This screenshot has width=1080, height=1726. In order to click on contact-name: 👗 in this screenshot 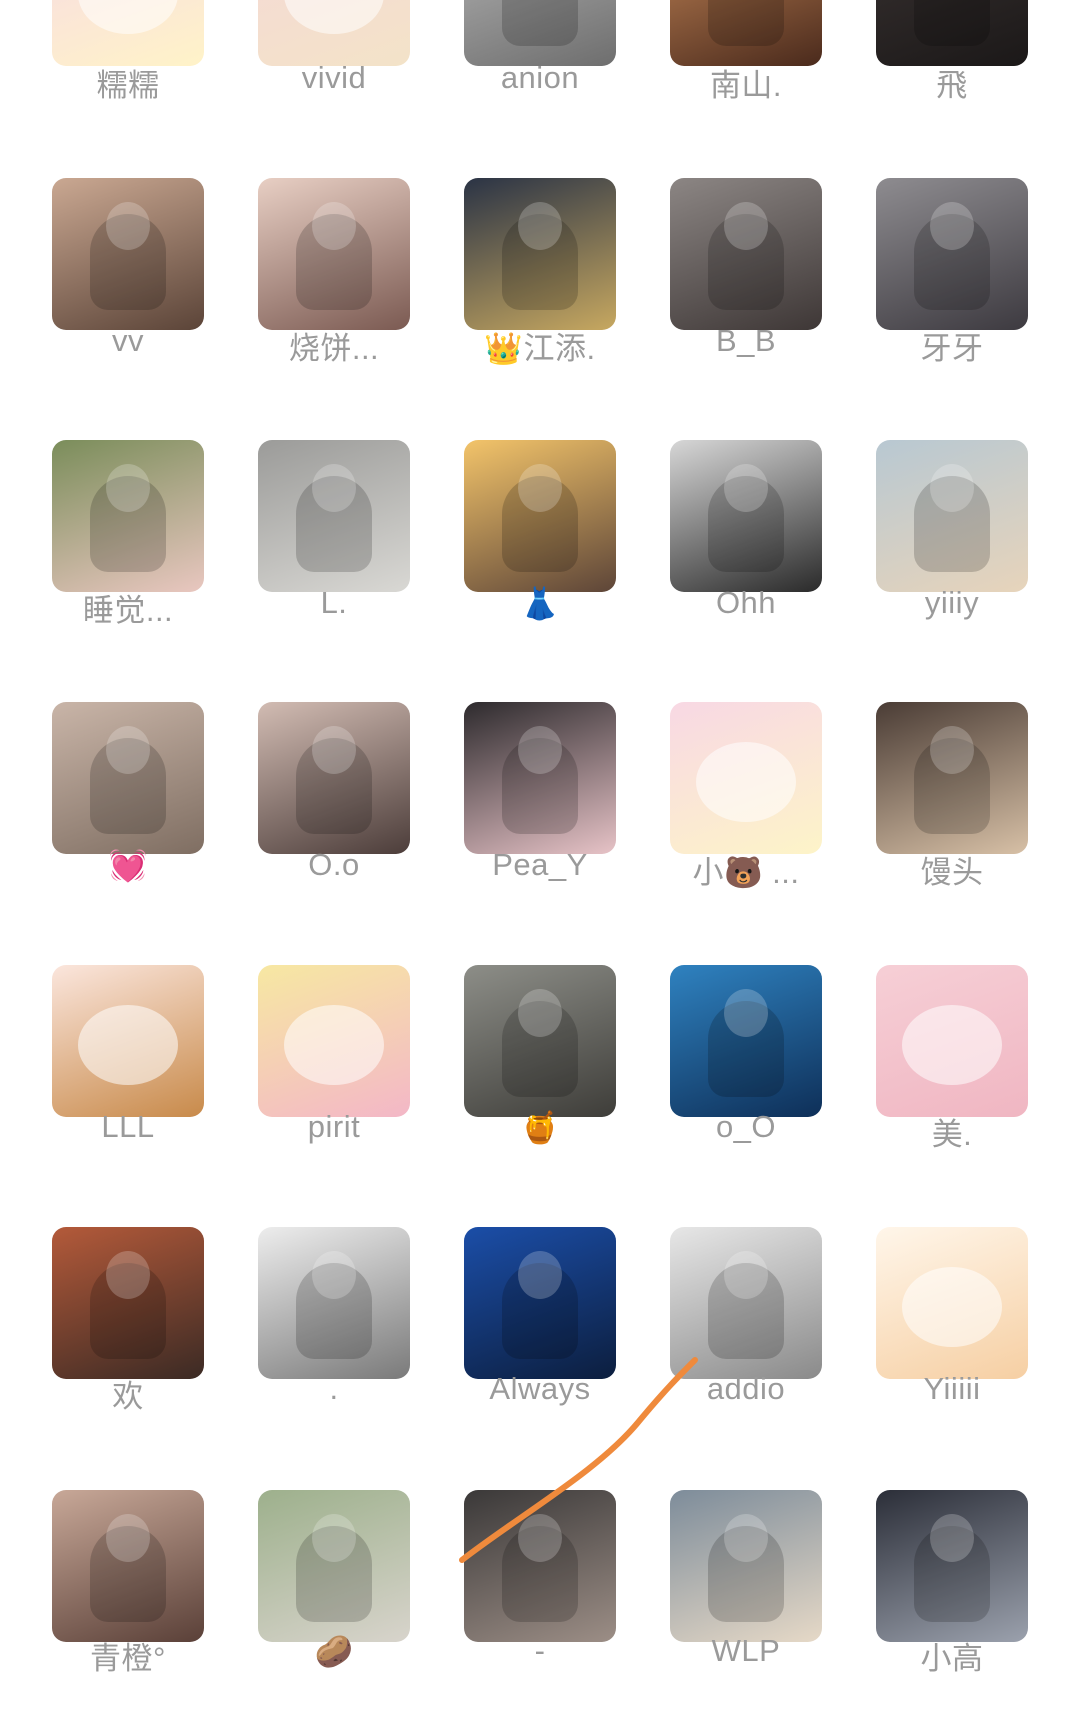, I will do `click(540, 603)`.